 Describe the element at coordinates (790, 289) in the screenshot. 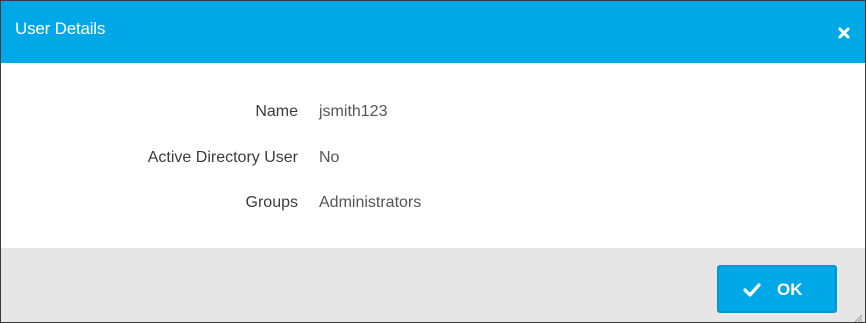

I see `ok-label: OK` at that location.